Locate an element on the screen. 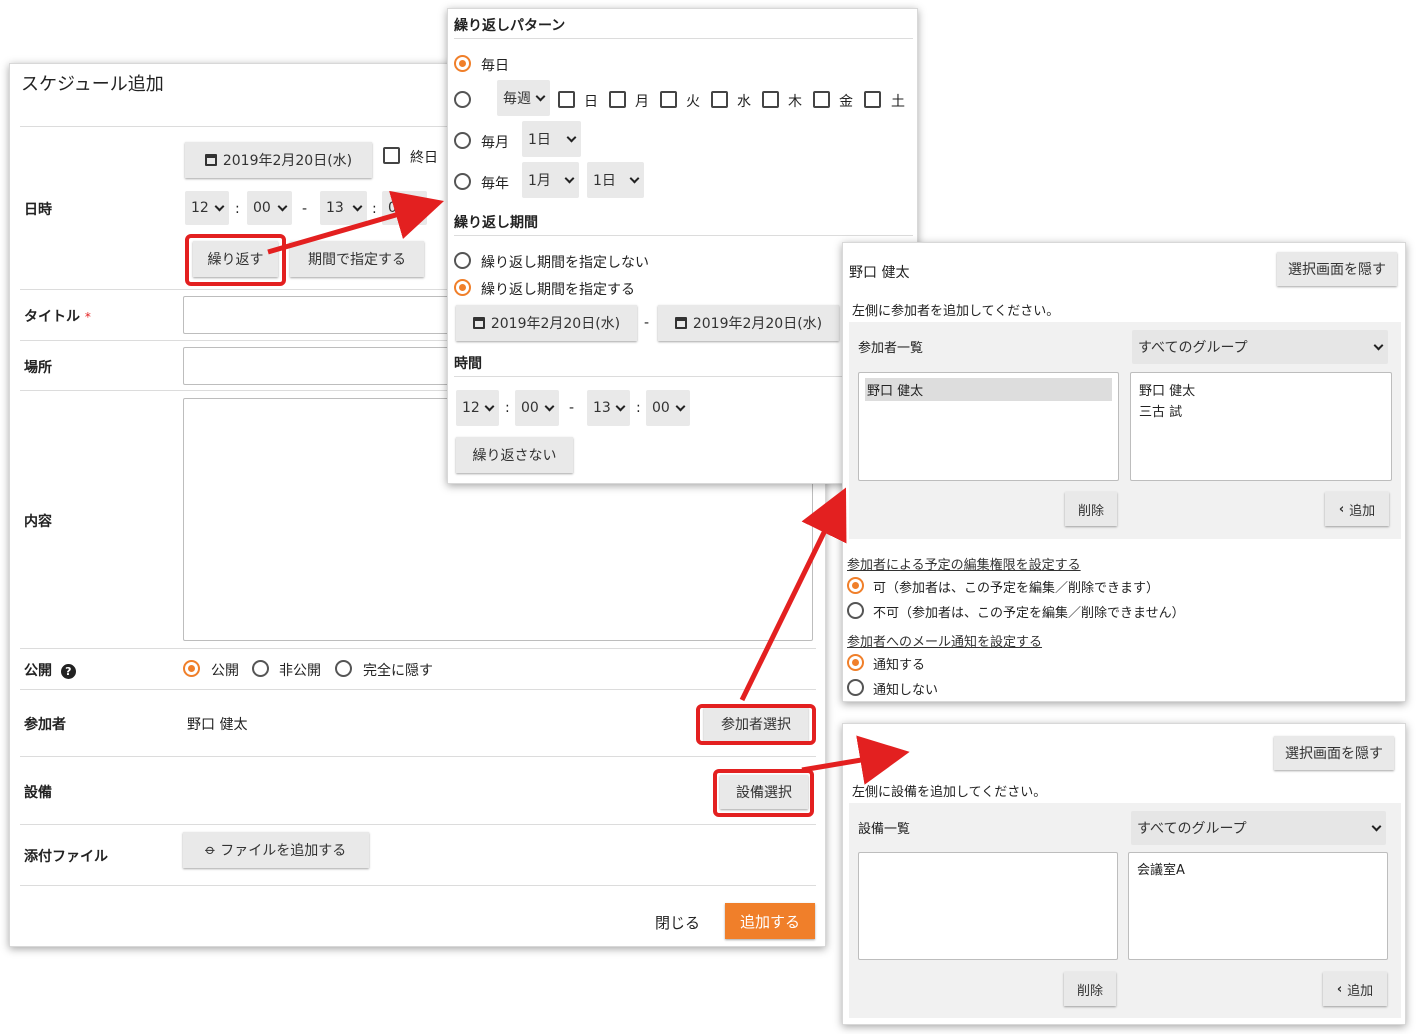 This screenshot has width=1416, height=1034. title-label-text: タイトル is located at coordinates (52, 317).